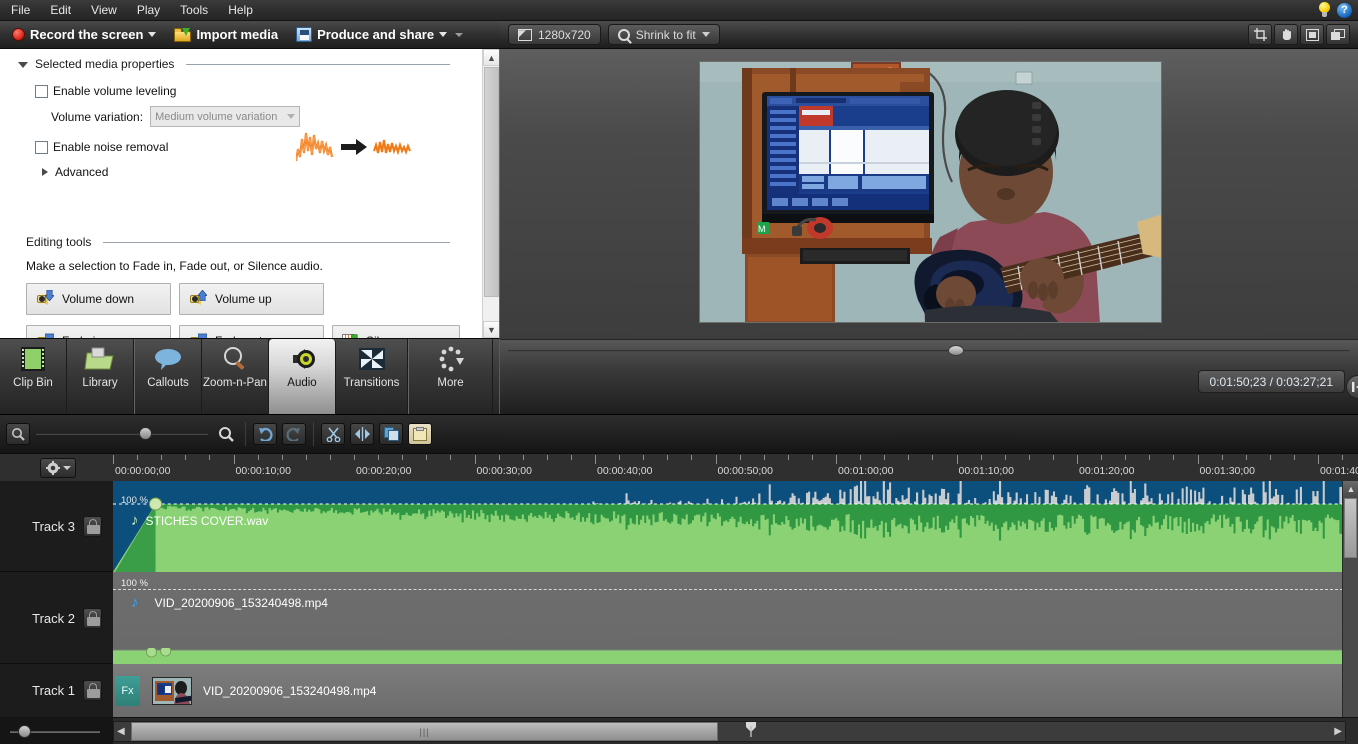  I want to click on produce-share-button: Produce and share, so click(379, 35).